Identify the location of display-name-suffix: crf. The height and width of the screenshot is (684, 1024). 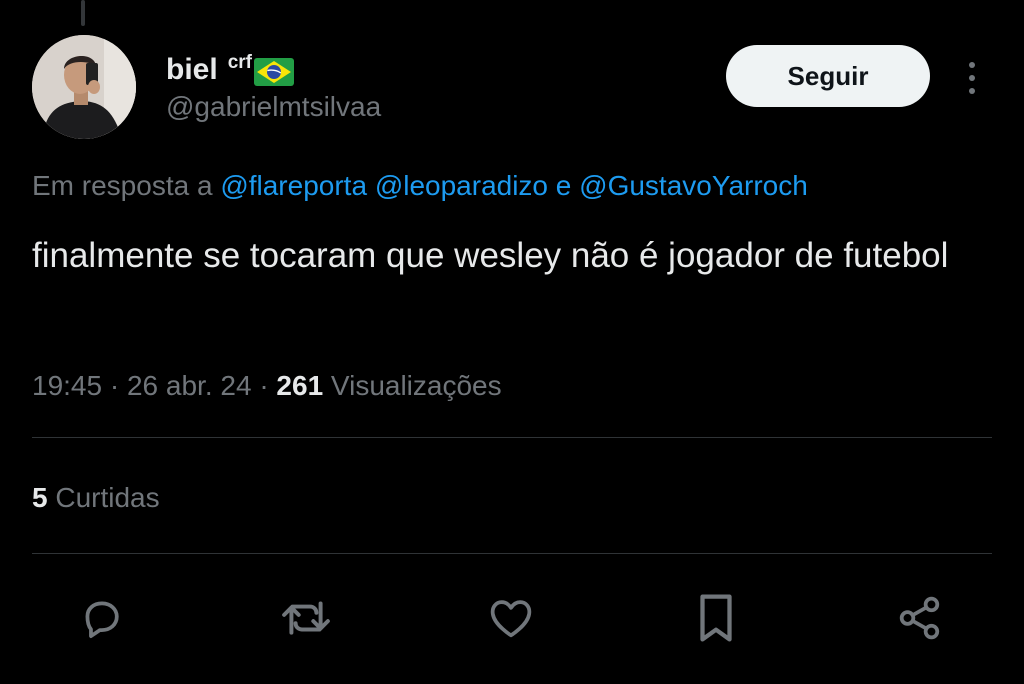
(239, 62).